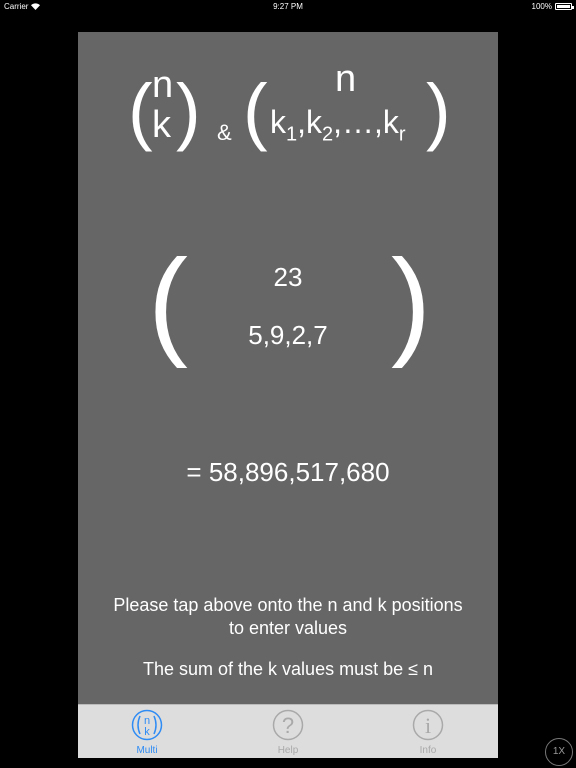 The width and height of the screenshot is (576, 768). Describe the element at coordinates (288, 750) in the screenshot. I see `tab-help-label: Help` at that location.